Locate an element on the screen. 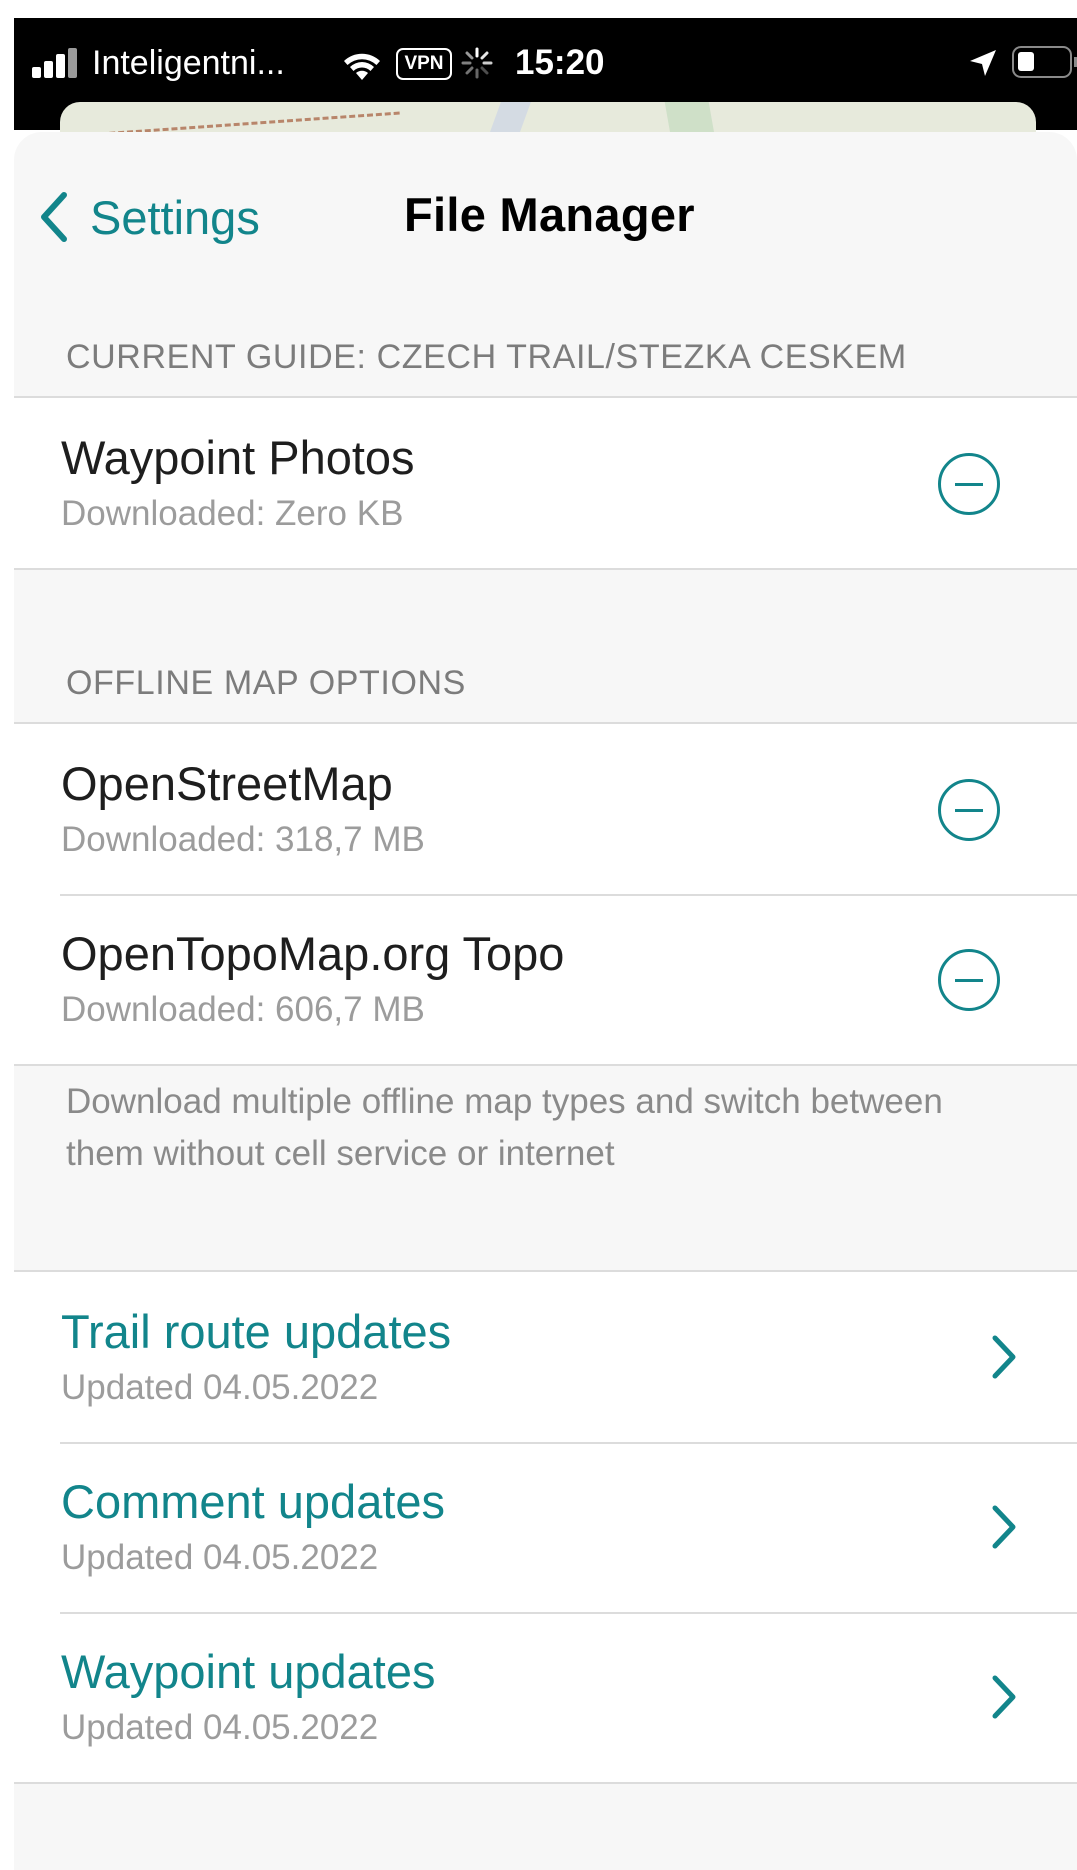  chevron-left-icon is located at coordinates (54, 217).